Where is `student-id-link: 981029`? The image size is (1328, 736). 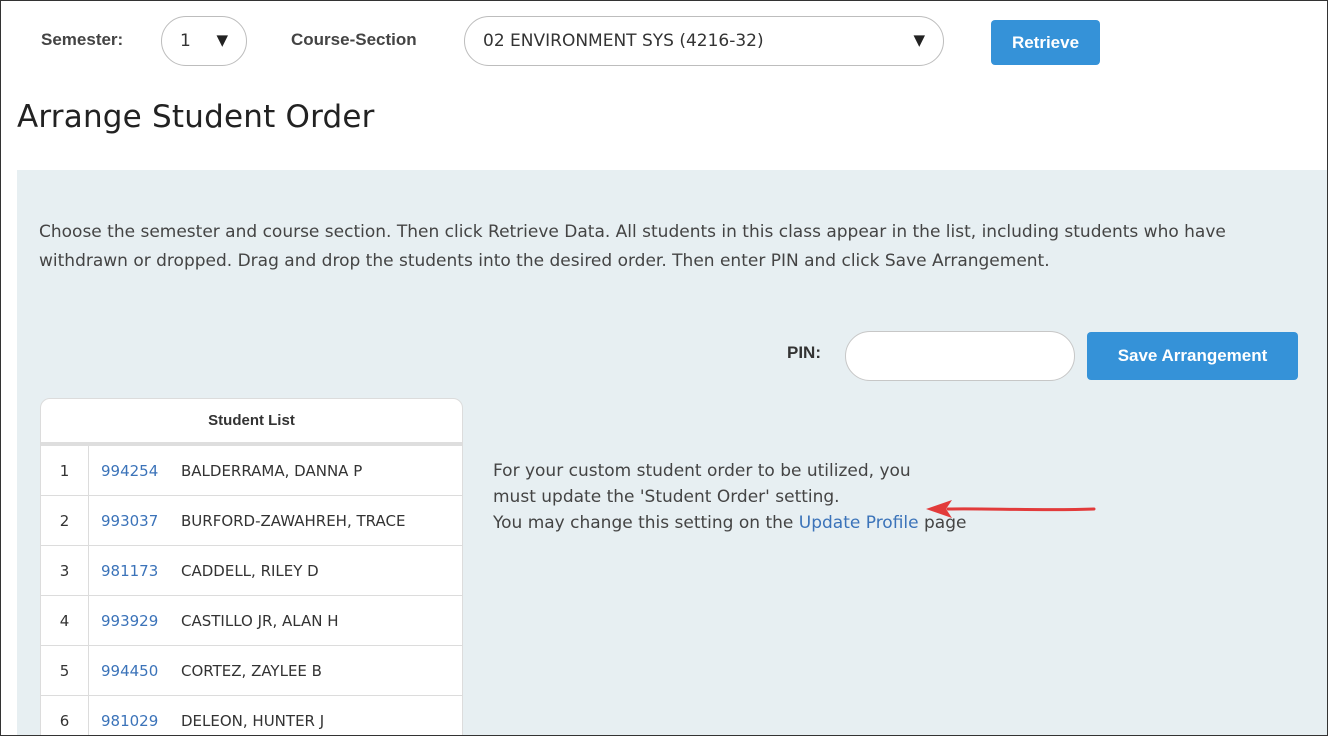
student-id-link: 981029 is located at coordinates (129, 721).